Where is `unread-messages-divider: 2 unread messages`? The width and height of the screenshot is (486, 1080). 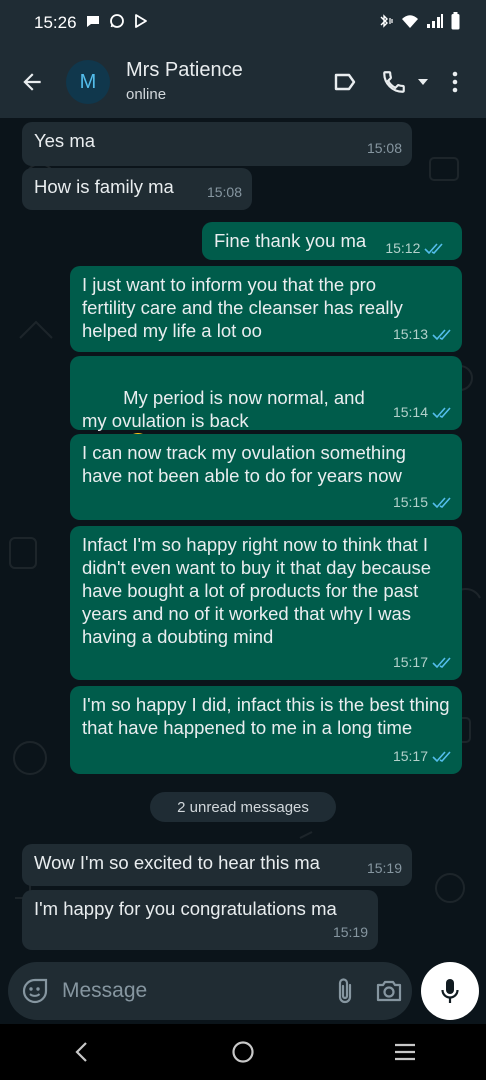 unread-messages-divider: 2 unread messages is located at coordinates (243, 807).